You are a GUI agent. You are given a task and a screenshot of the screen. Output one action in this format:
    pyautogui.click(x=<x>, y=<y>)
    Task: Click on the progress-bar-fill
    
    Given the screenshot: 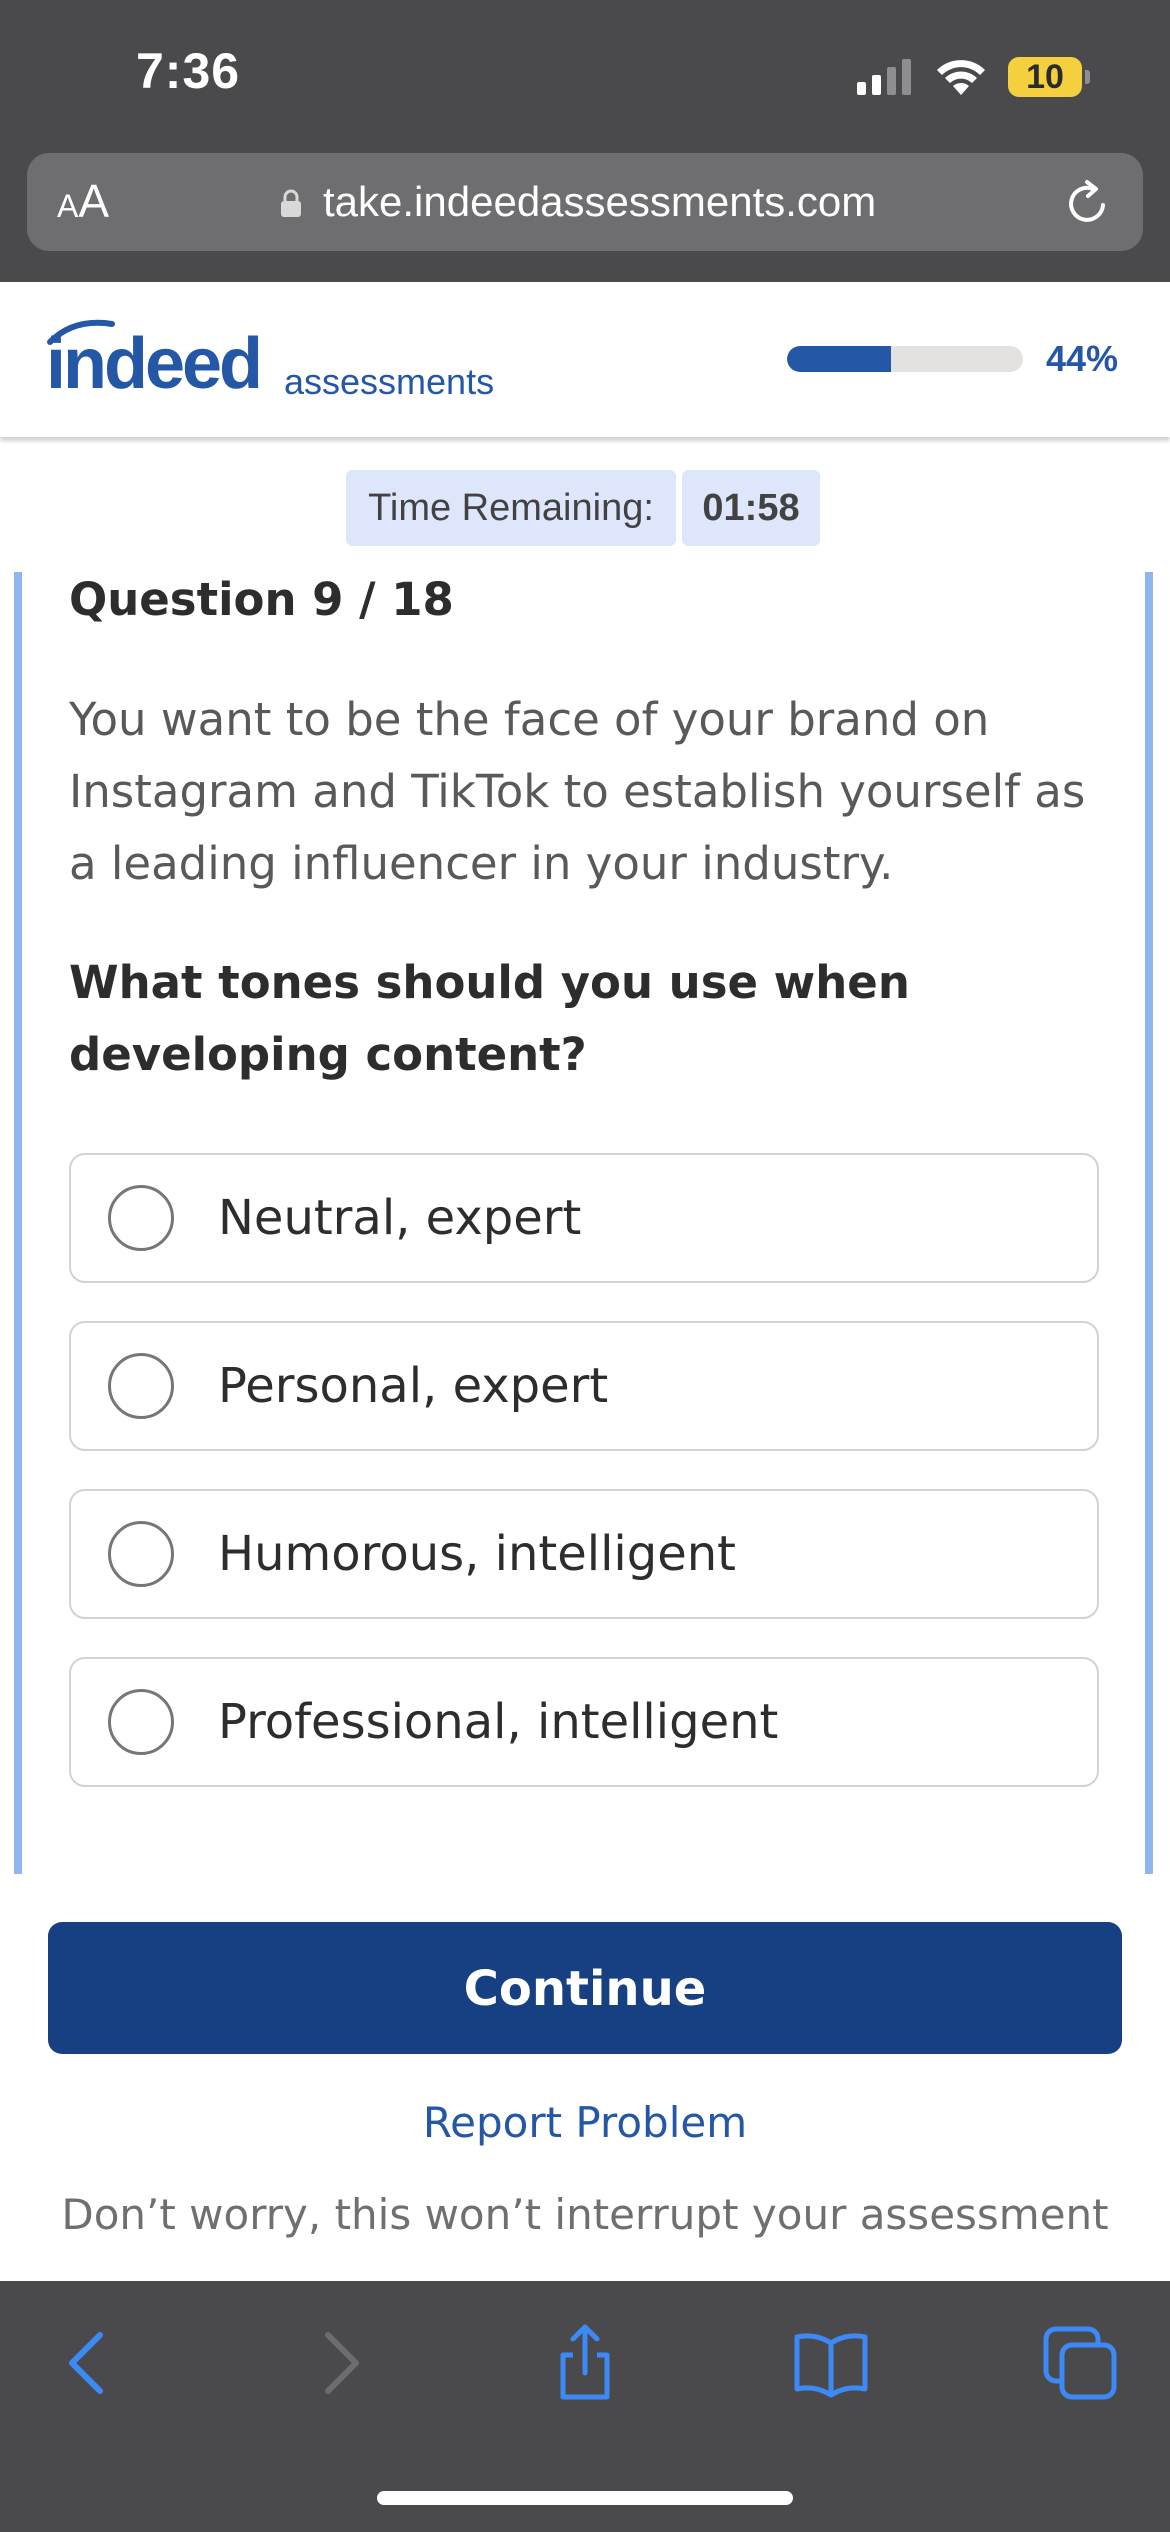 What is the action you would take?
    pyautogui.click(x=839, y=359)
    